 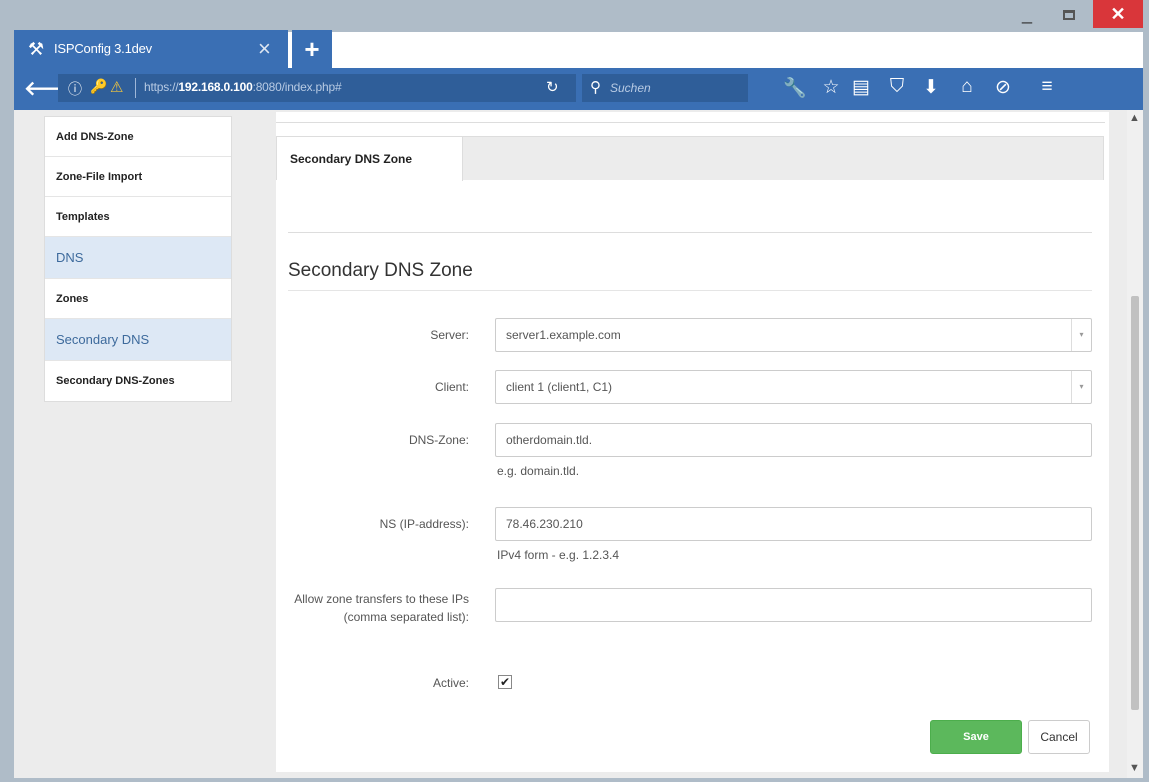 What do you see at coordinates (138, 217) in the screenshot?
I see `sidebar-item-templates: Templates` at bounding box center [138, 217].